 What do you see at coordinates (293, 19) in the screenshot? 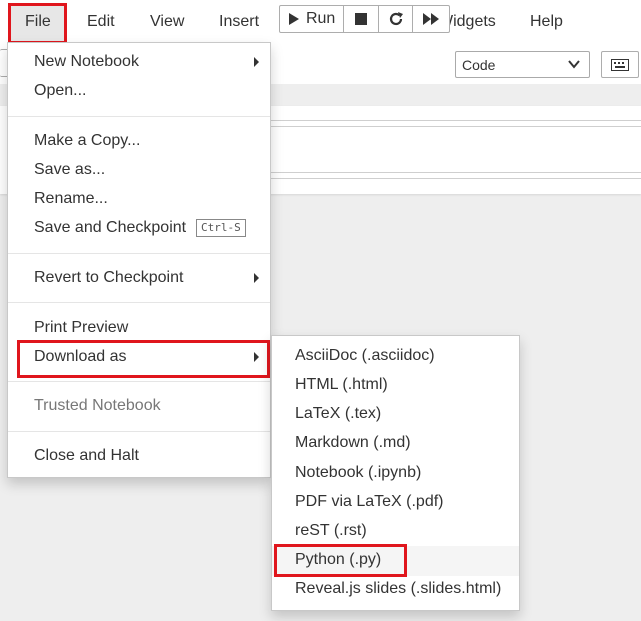
I see `play-icon` at bounding box center [293, 19].